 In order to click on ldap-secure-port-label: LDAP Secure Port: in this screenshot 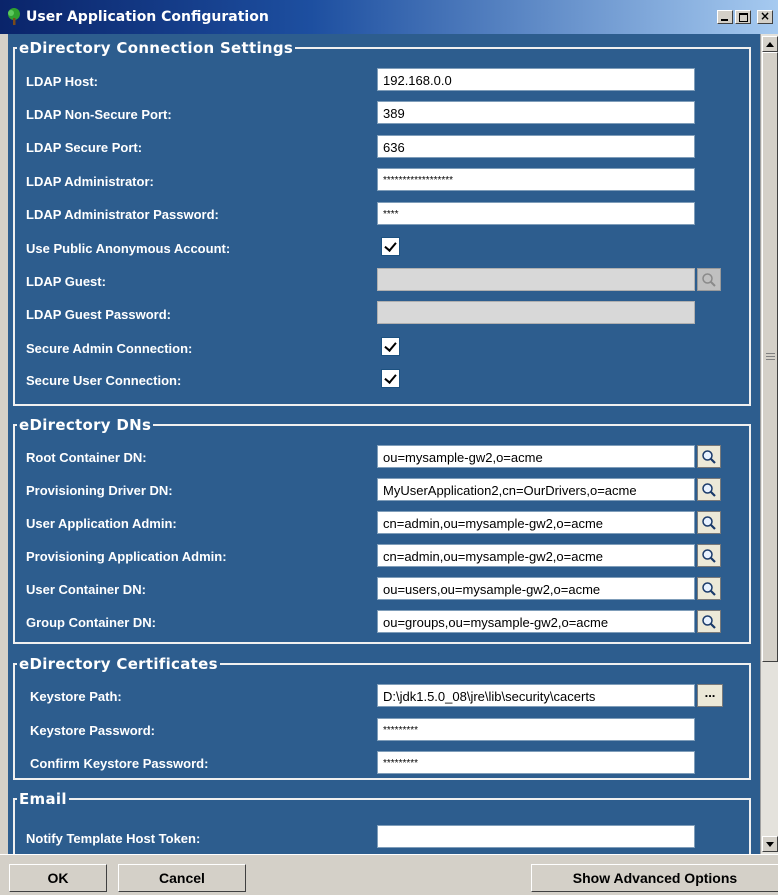, I will do `click(84, 147)`.